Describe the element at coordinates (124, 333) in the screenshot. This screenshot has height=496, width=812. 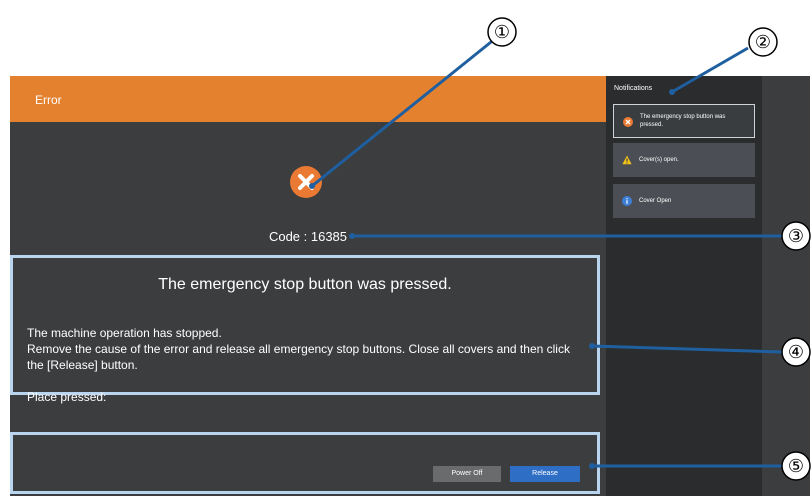
I see `message-line: The machine operation has stopped.` at that location.